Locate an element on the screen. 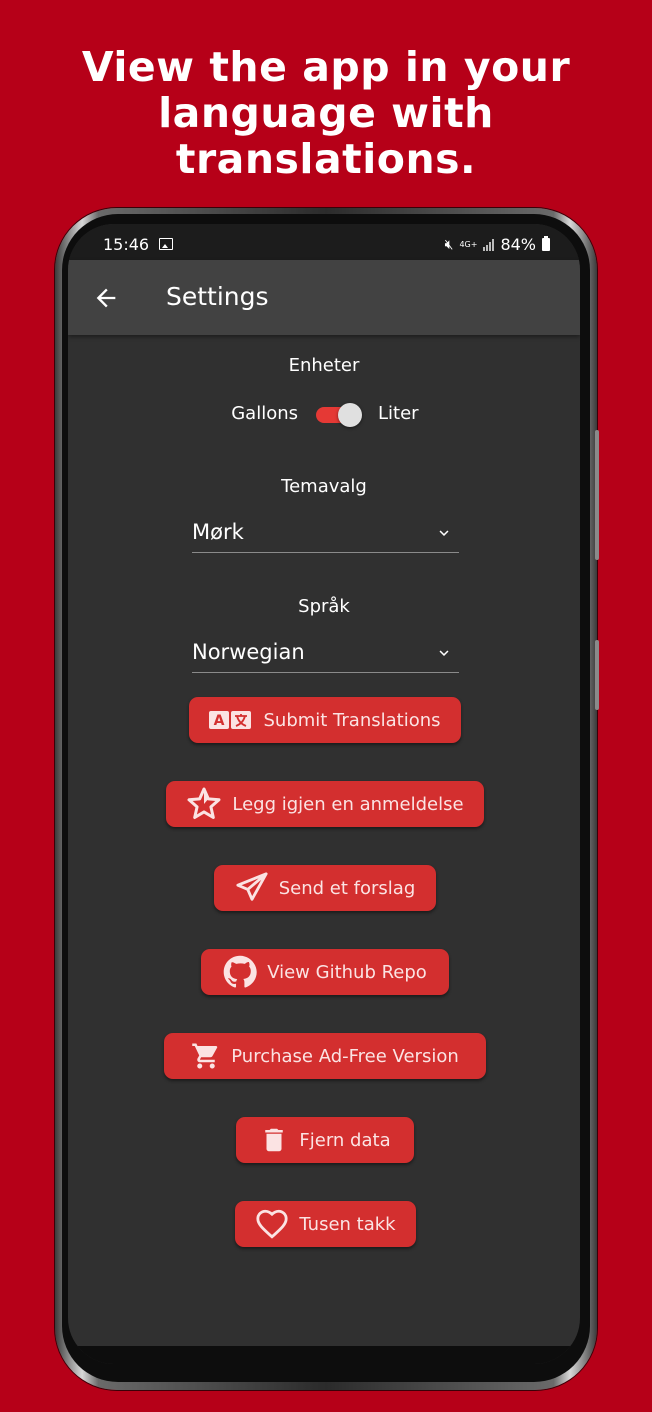 The height and width of the screenshot is (1412, 652). status-time: 15:46 is located at coordinates (126, 244).